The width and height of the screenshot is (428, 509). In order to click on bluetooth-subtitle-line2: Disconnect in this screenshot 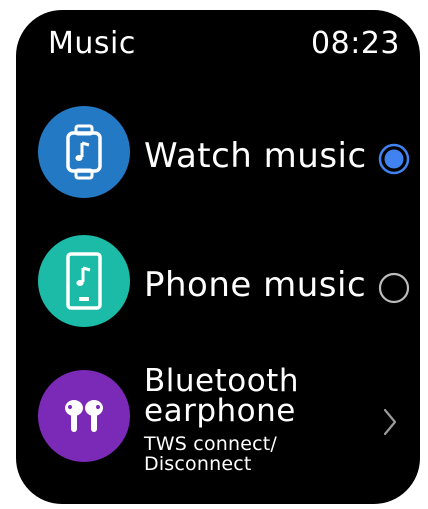, I will do `click(198, 464)`.